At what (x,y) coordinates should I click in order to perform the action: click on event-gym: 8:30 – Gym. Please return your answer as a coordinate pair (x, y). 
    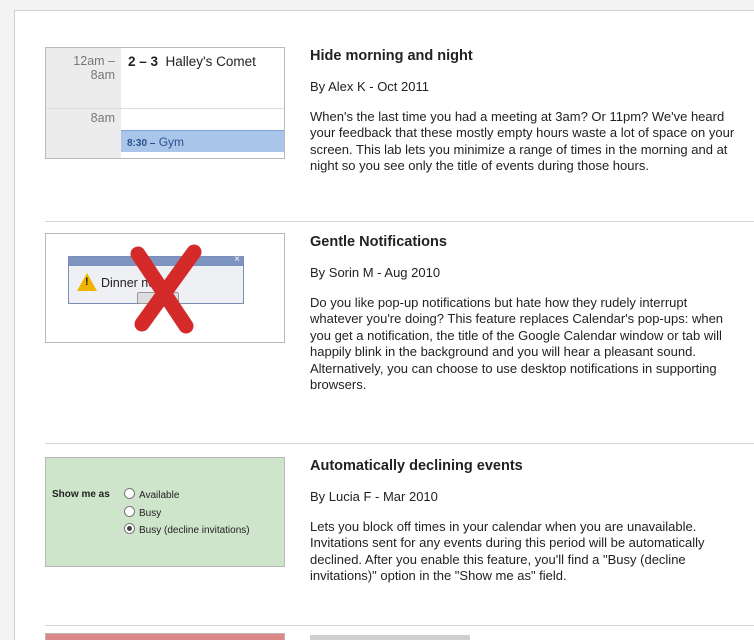
    Looking at the image, I should click on (202, 141).